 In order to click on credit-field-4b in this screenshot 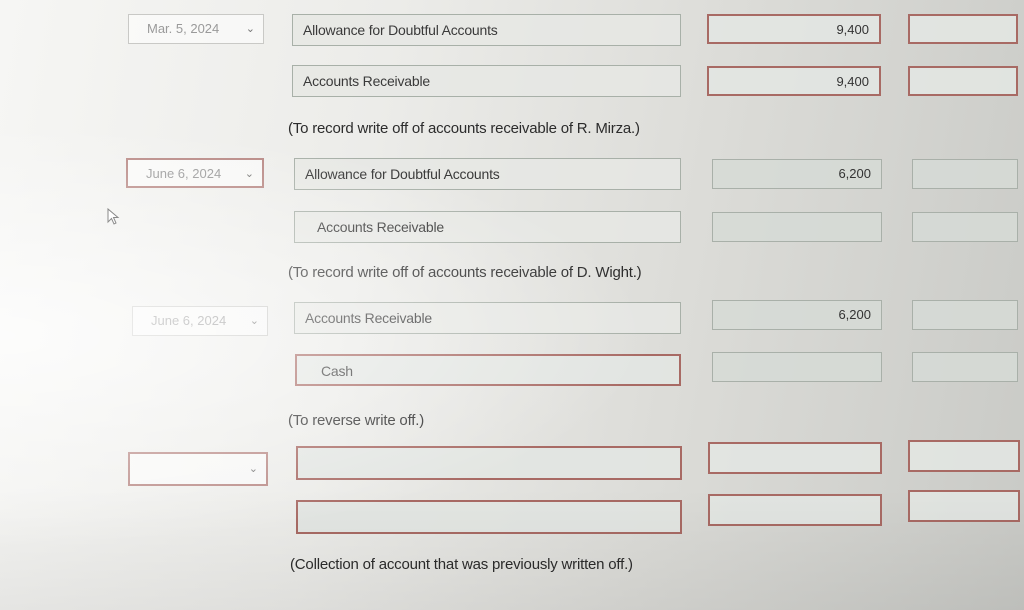, I will do `click(964, 506)`.